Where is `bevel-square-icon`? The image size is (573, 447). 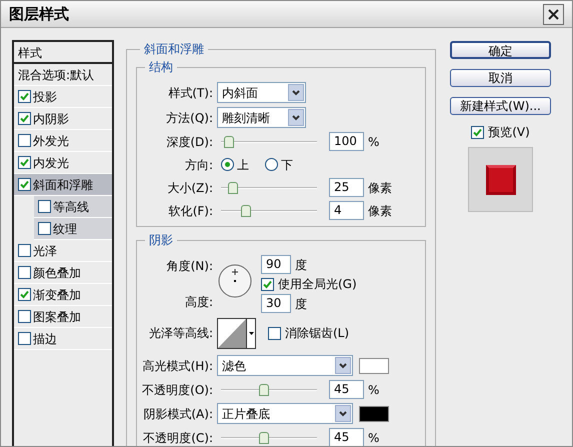 bevel-square-icon is located at coordinates (500, 180).